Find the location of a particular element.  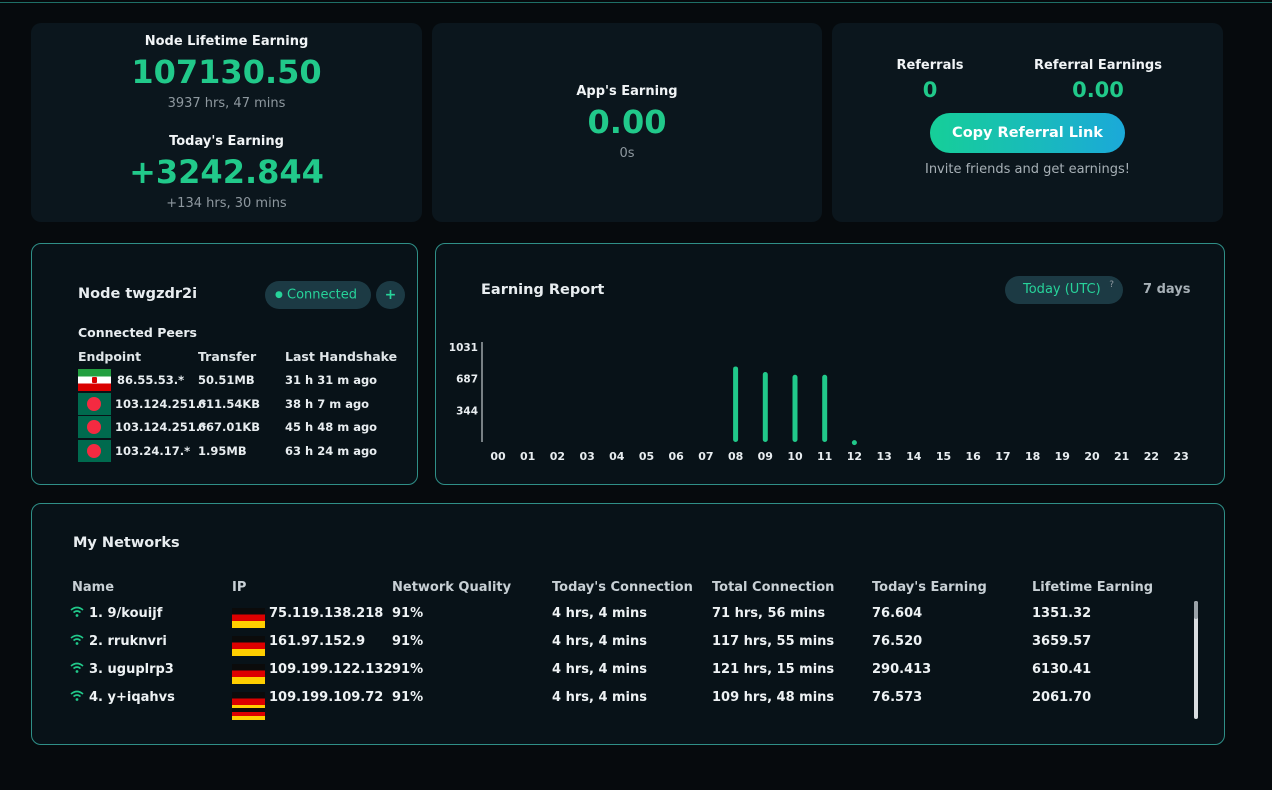

peer-transfer: 50.51MB is located at coordinates (226, 380).